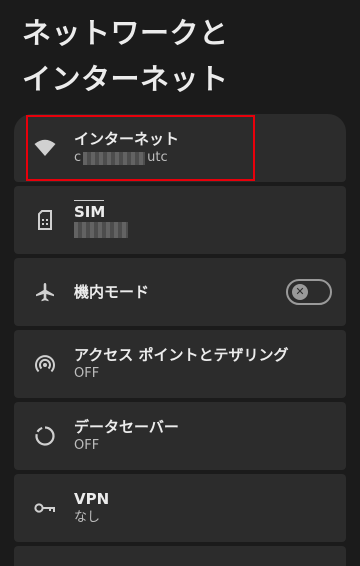 This screenshot has height=566, width=360. I want to click on label-overline, so click(89, 200).